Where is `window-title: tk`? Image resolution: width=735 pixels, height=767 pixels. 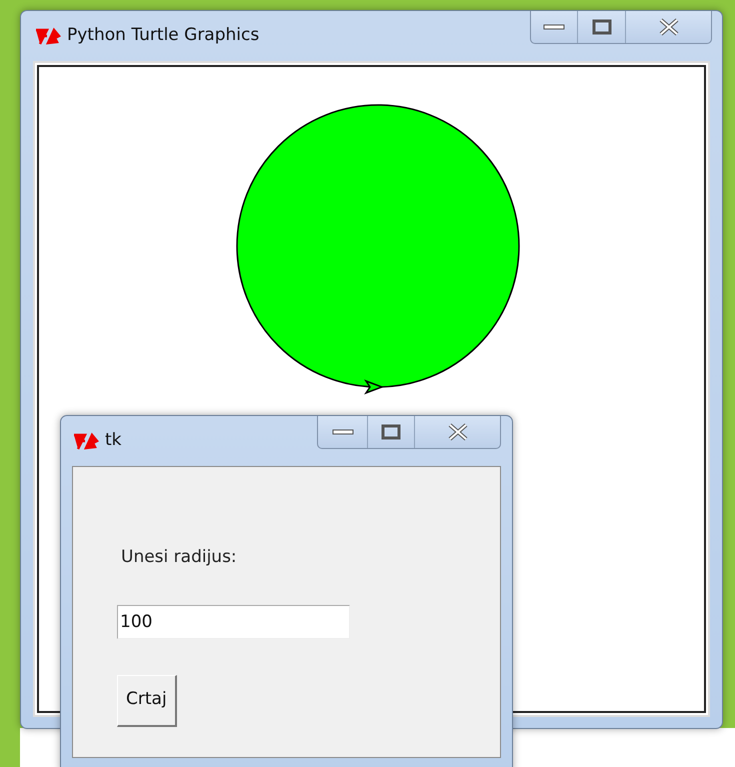
window-title: tk is located at coordinates (113, 440).